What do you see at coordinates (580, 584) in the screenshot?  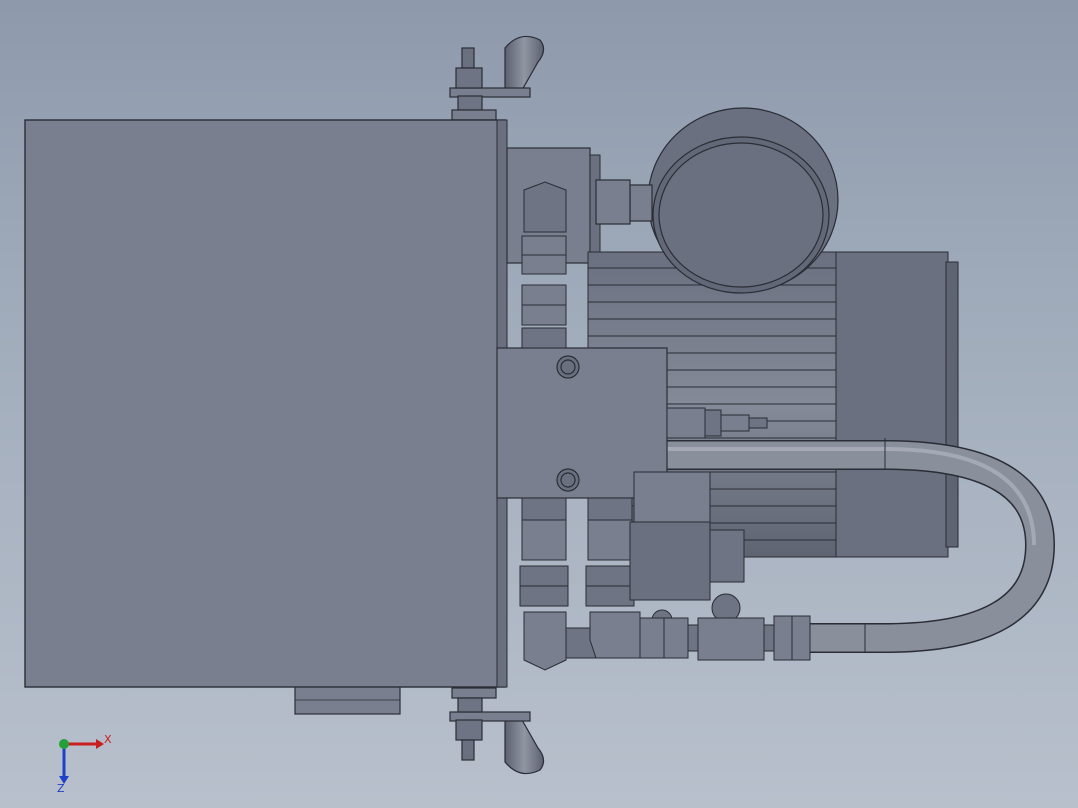 I see `lower-fittings` at bounding box center [580, 584].